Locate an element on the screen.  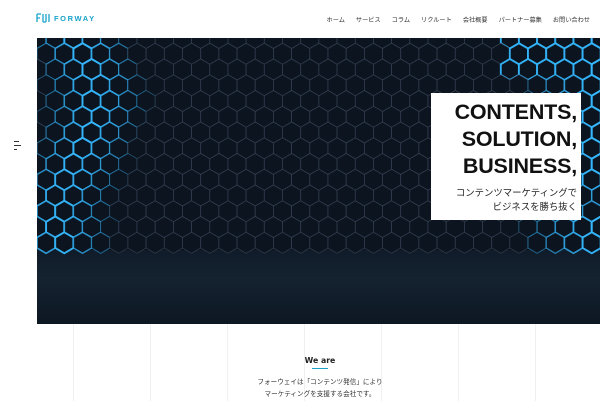
subline-1: コンテンツマーケティングで is located at coordinates (516, 193).